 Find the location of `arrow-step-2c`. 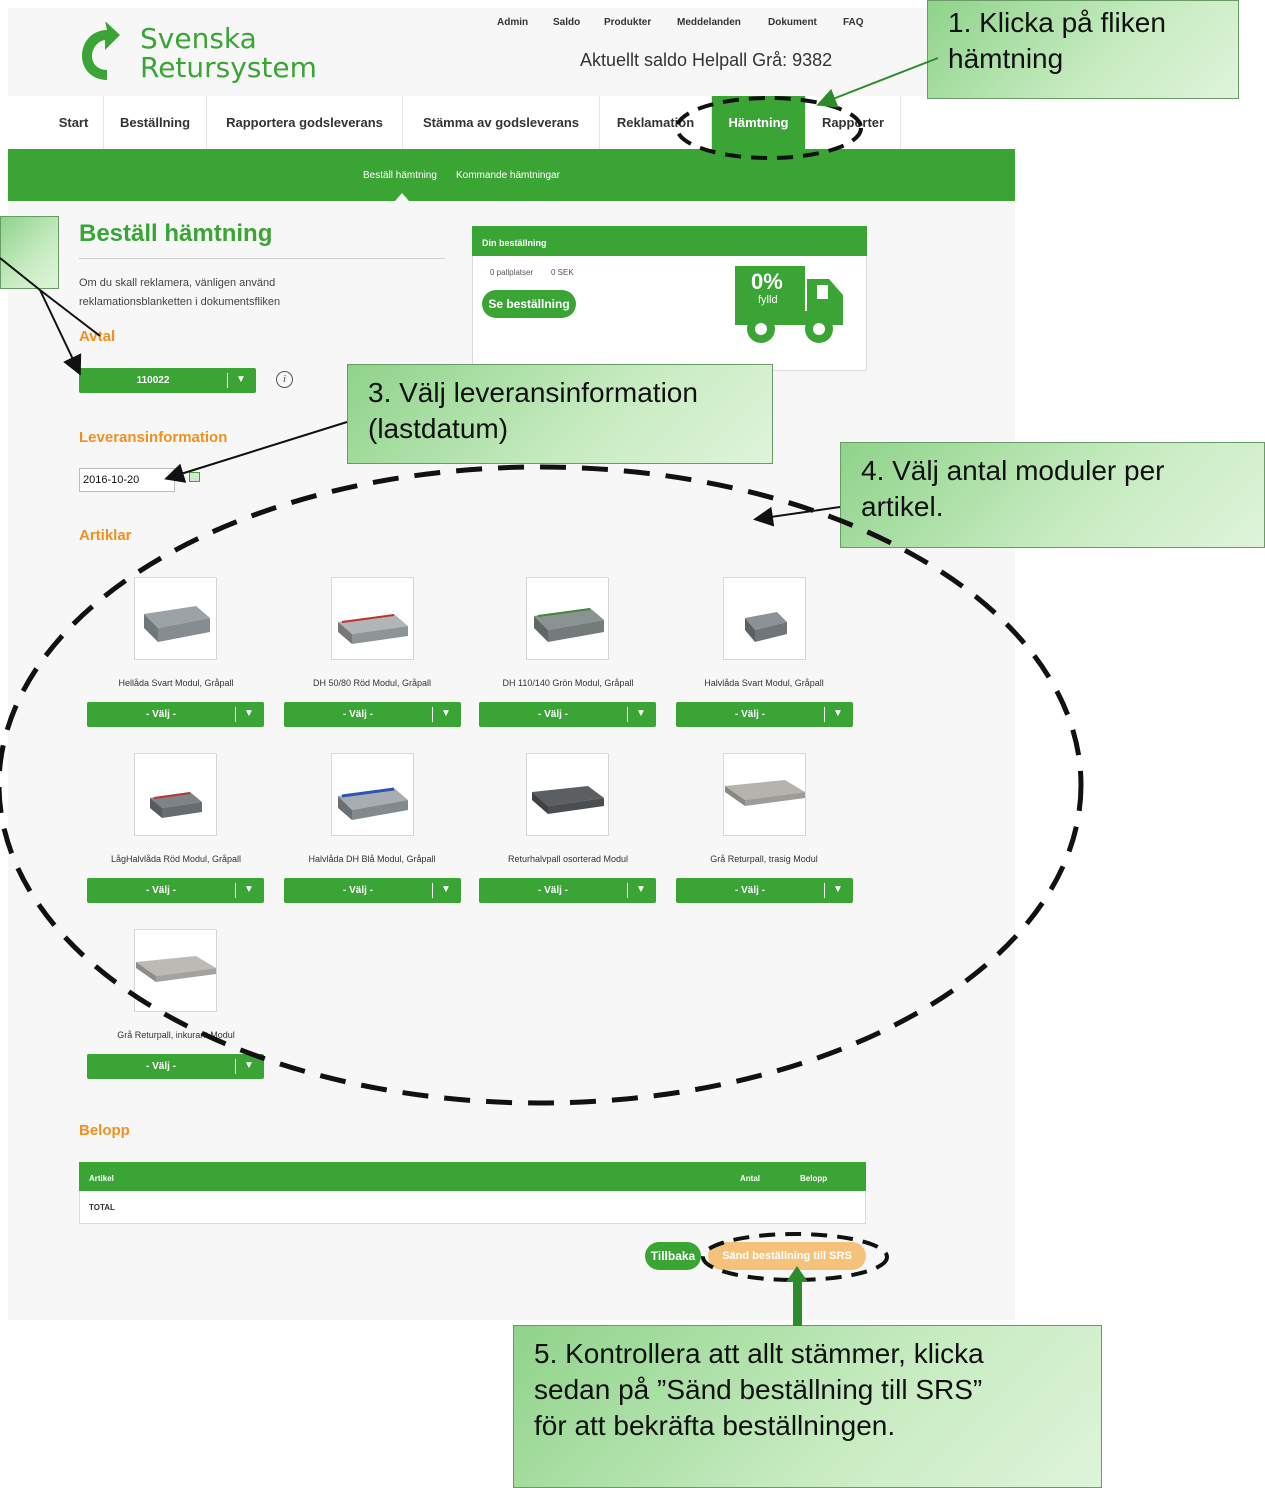

arrow-step-2c is located at coordinates (60, 332).